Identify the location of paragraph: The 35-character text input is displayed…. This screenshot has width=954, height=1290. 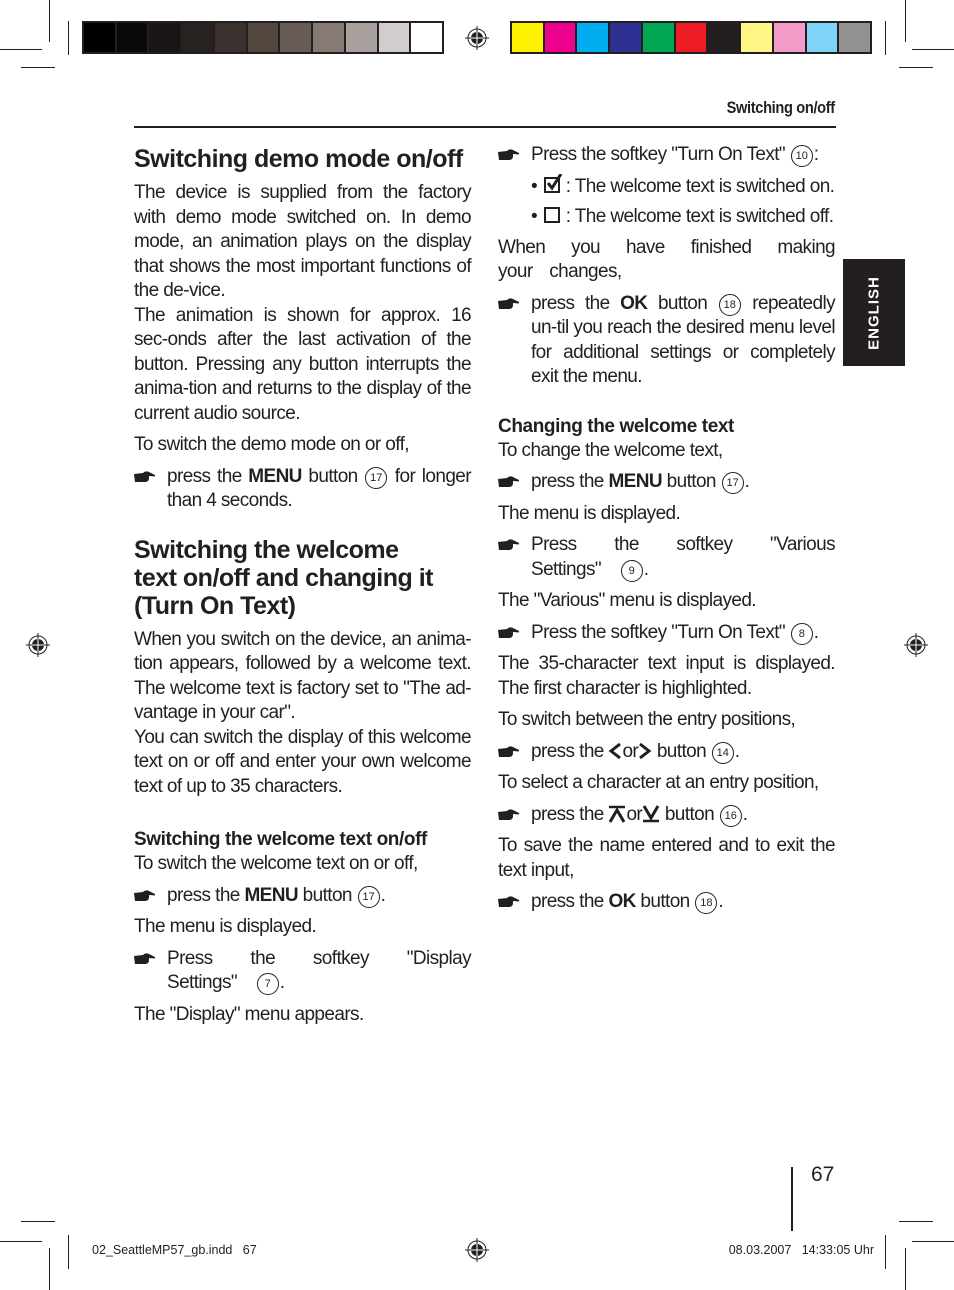
(667, 676).